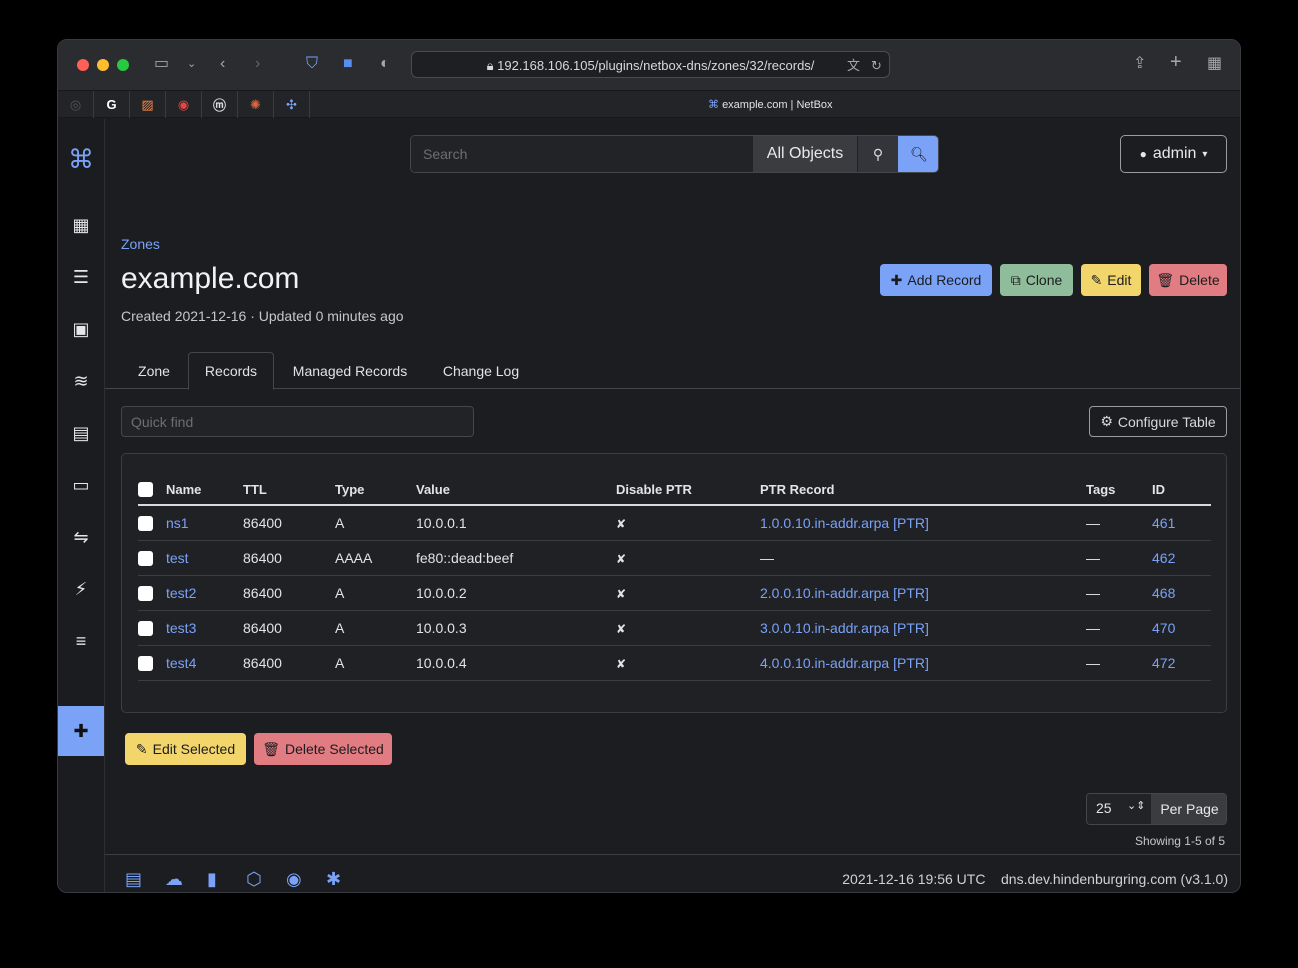 This screenshot has height=968, width=1298. What do you see at coordinates (212, 879) in the screenshot?
I see `bookmark-icon: ▮` at bounding box center [212, 879].